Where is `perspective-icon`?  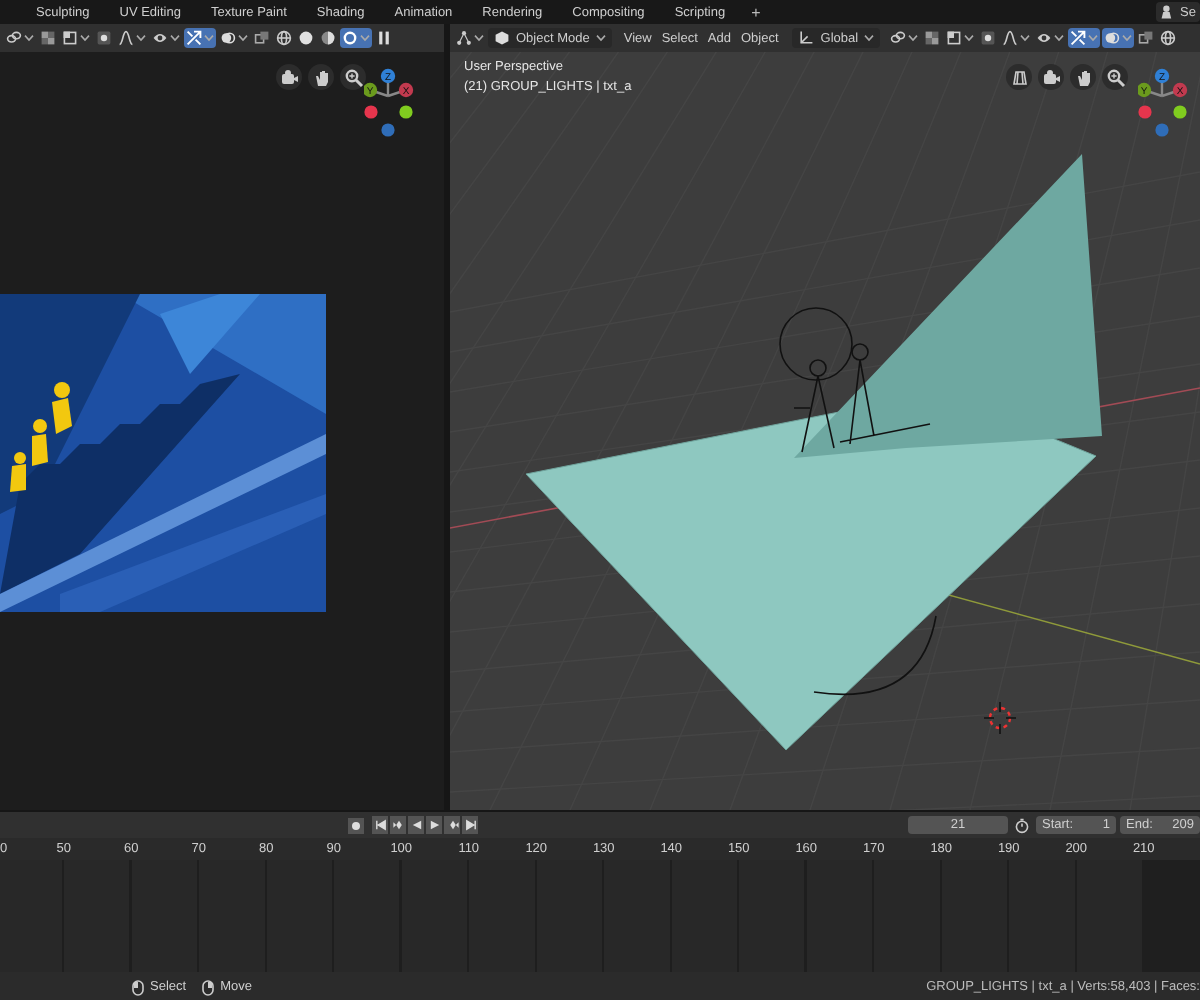 perspective-icon is located at coordinates (1019, 77).